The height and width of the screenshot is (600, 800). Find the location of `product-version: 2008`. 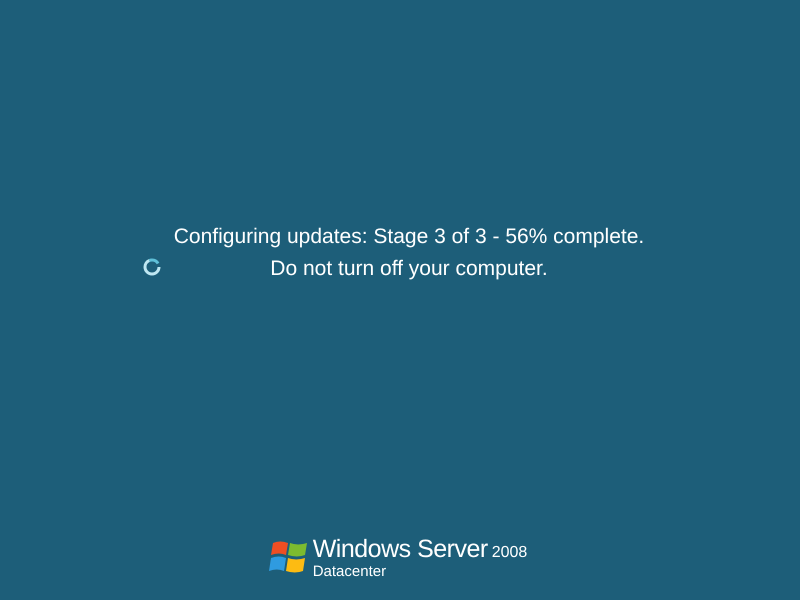

product-version: 2008 is located at coordinates (510, 553).